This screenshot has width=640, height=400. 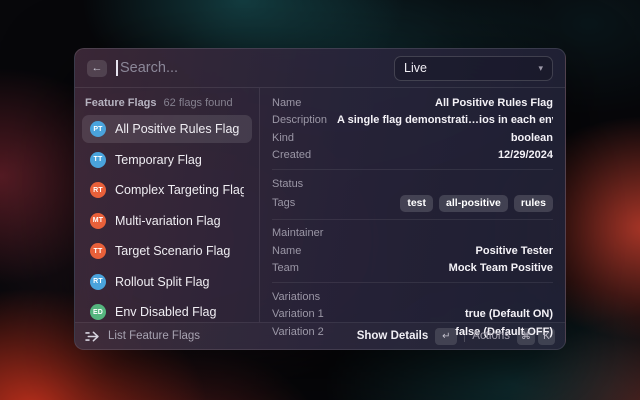 I want to click on flag-list-item: MT Multi-variation Flag, so click(x=167, y=221).